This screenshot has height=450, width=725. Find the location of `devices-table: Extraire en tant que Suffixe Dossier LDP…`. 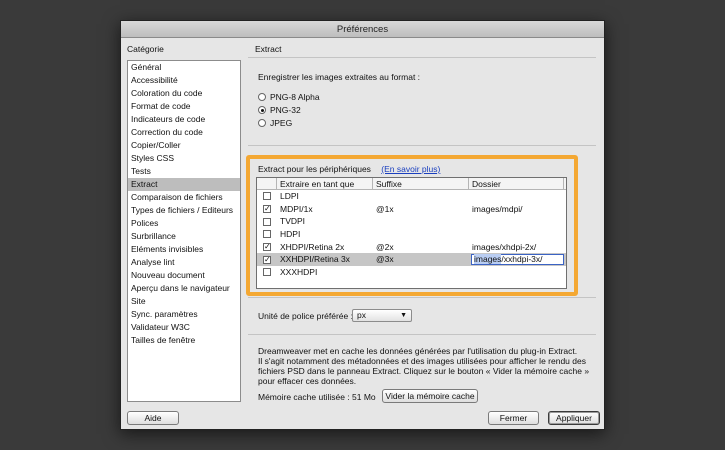

devices-table: Extraire en tant que Suffixe Dossier LDP… is located at coordinates (411, 233).